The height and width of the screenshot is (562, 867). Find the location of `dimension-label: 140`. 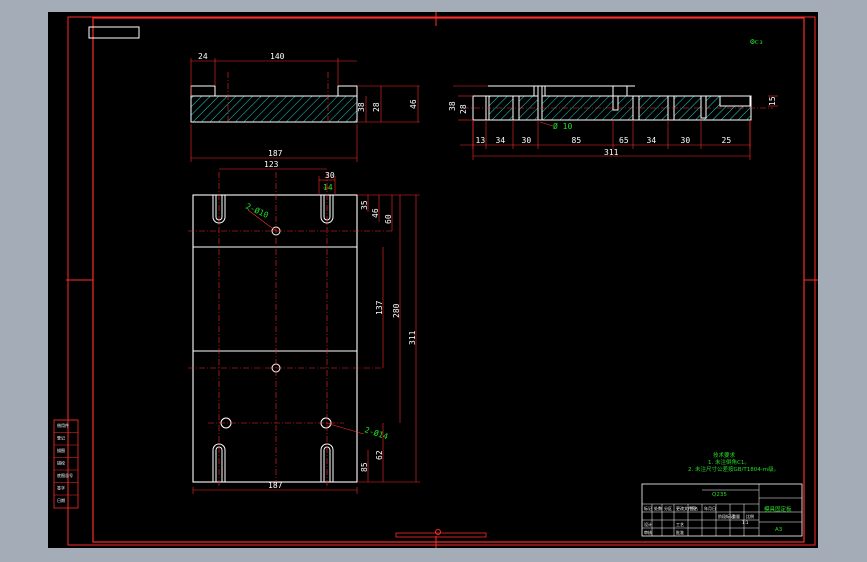

dimension-label: 140 is located at coordinates (277, 56).